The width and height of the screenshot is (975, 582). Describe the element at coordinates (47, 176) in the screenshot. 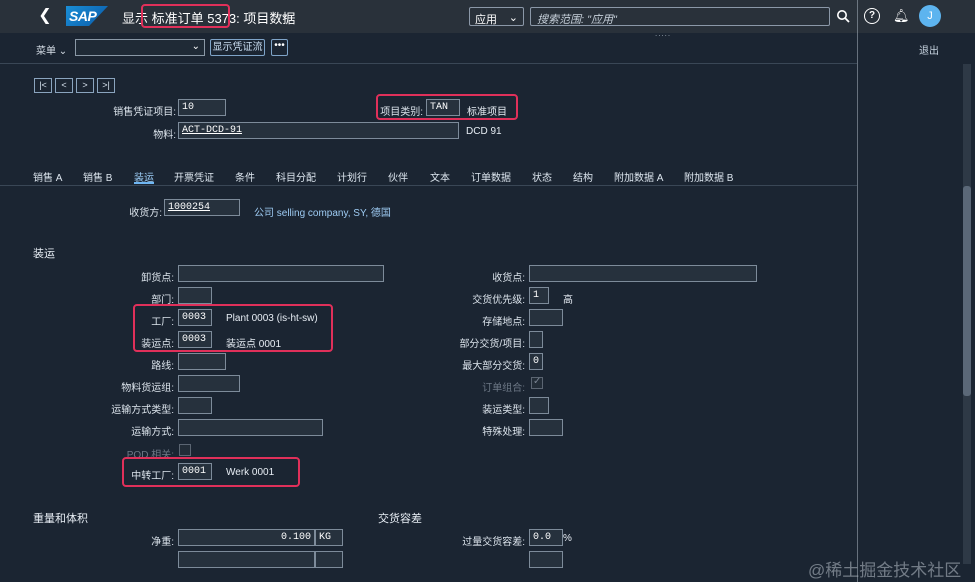

I see `tab-sales-a: 销售 A` at that location.